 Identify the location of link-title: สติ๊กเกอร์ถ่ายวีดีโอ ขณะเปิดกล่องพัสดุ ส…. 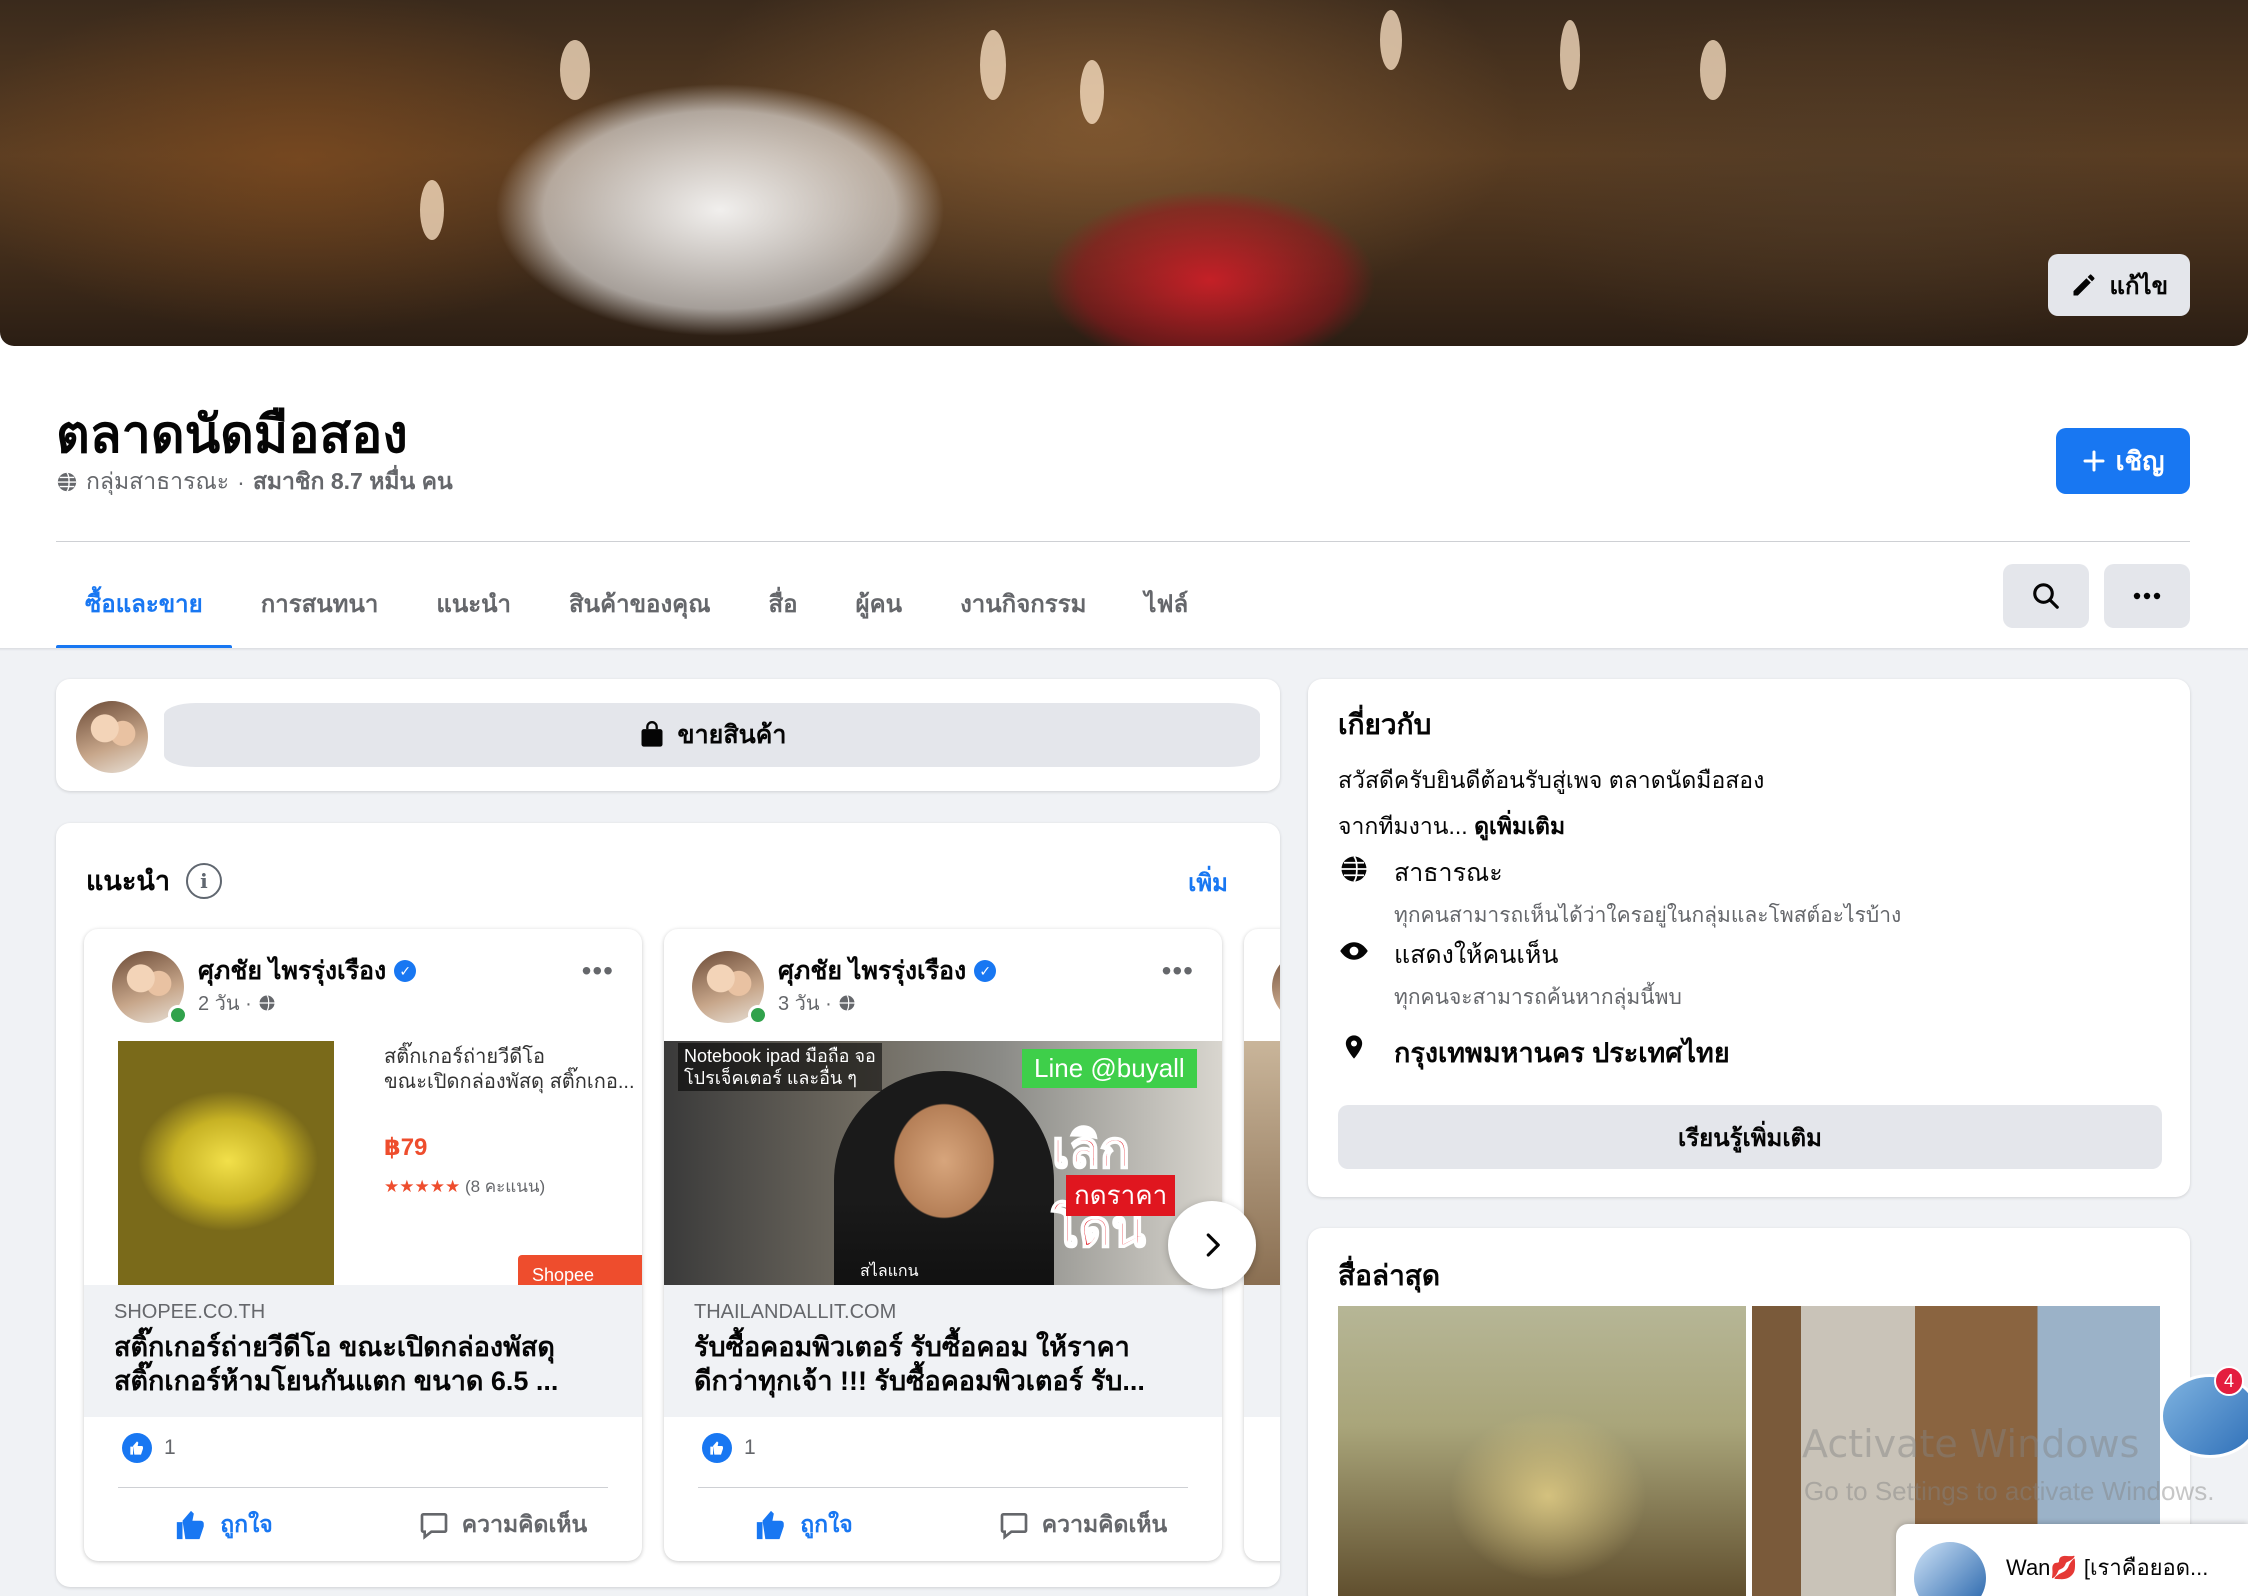
(336, 1364).